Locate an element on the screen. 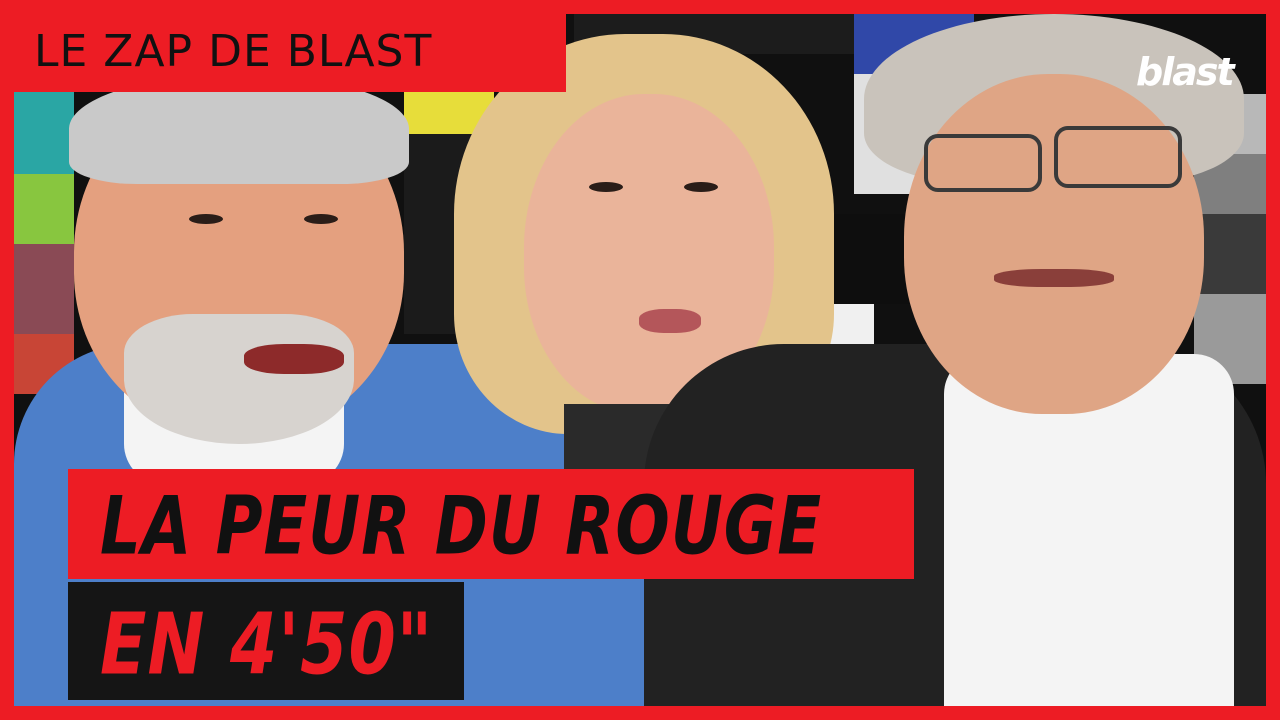 The image size is (1280, 720). blast-logo: blast is located at coordinates (1185, 72).